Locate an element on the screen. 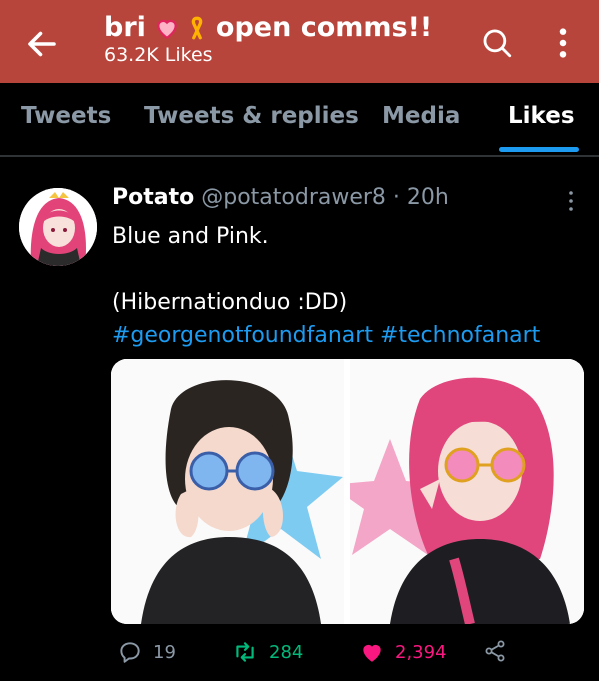 The image size is (599, 681). avatar-illustration is located at coordinates (58, 227).